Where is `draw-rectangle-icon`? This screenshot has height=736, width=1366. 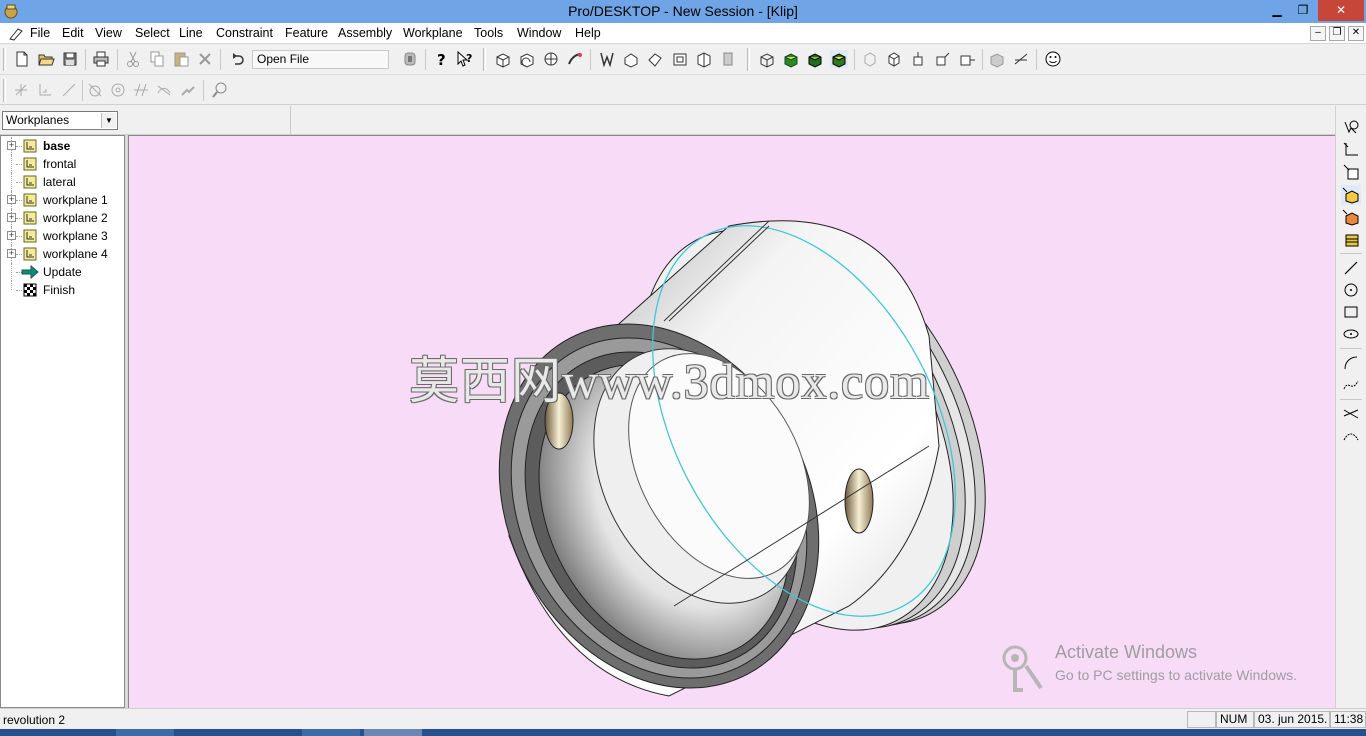
draw-rectangle-icon is located at coordinates (1351, 312).